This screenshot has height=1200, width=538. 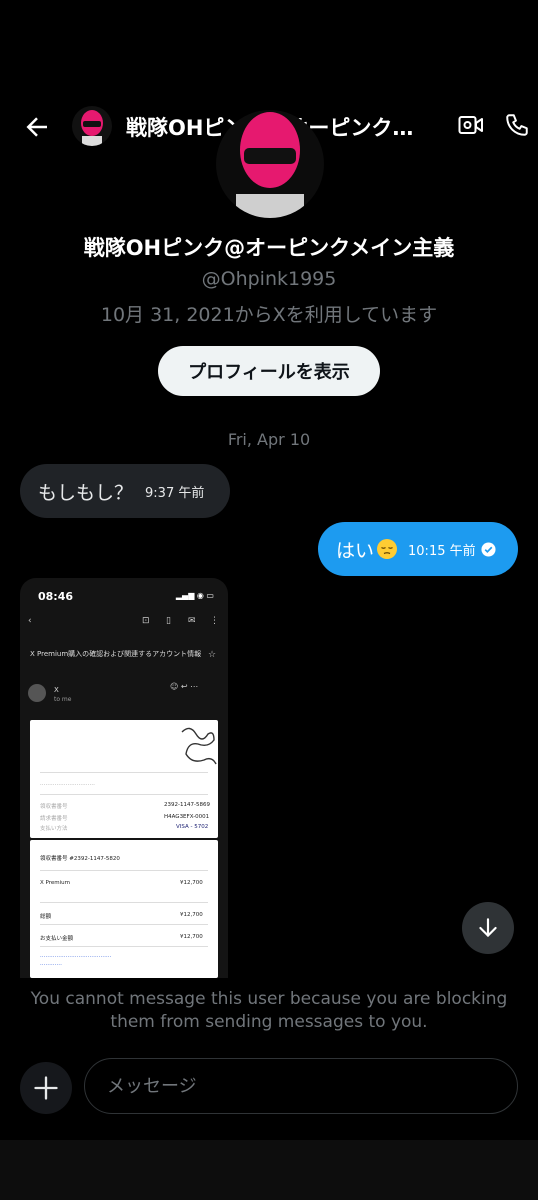 I want to click on more-icon: ⋮, so click(x=214, y=621).